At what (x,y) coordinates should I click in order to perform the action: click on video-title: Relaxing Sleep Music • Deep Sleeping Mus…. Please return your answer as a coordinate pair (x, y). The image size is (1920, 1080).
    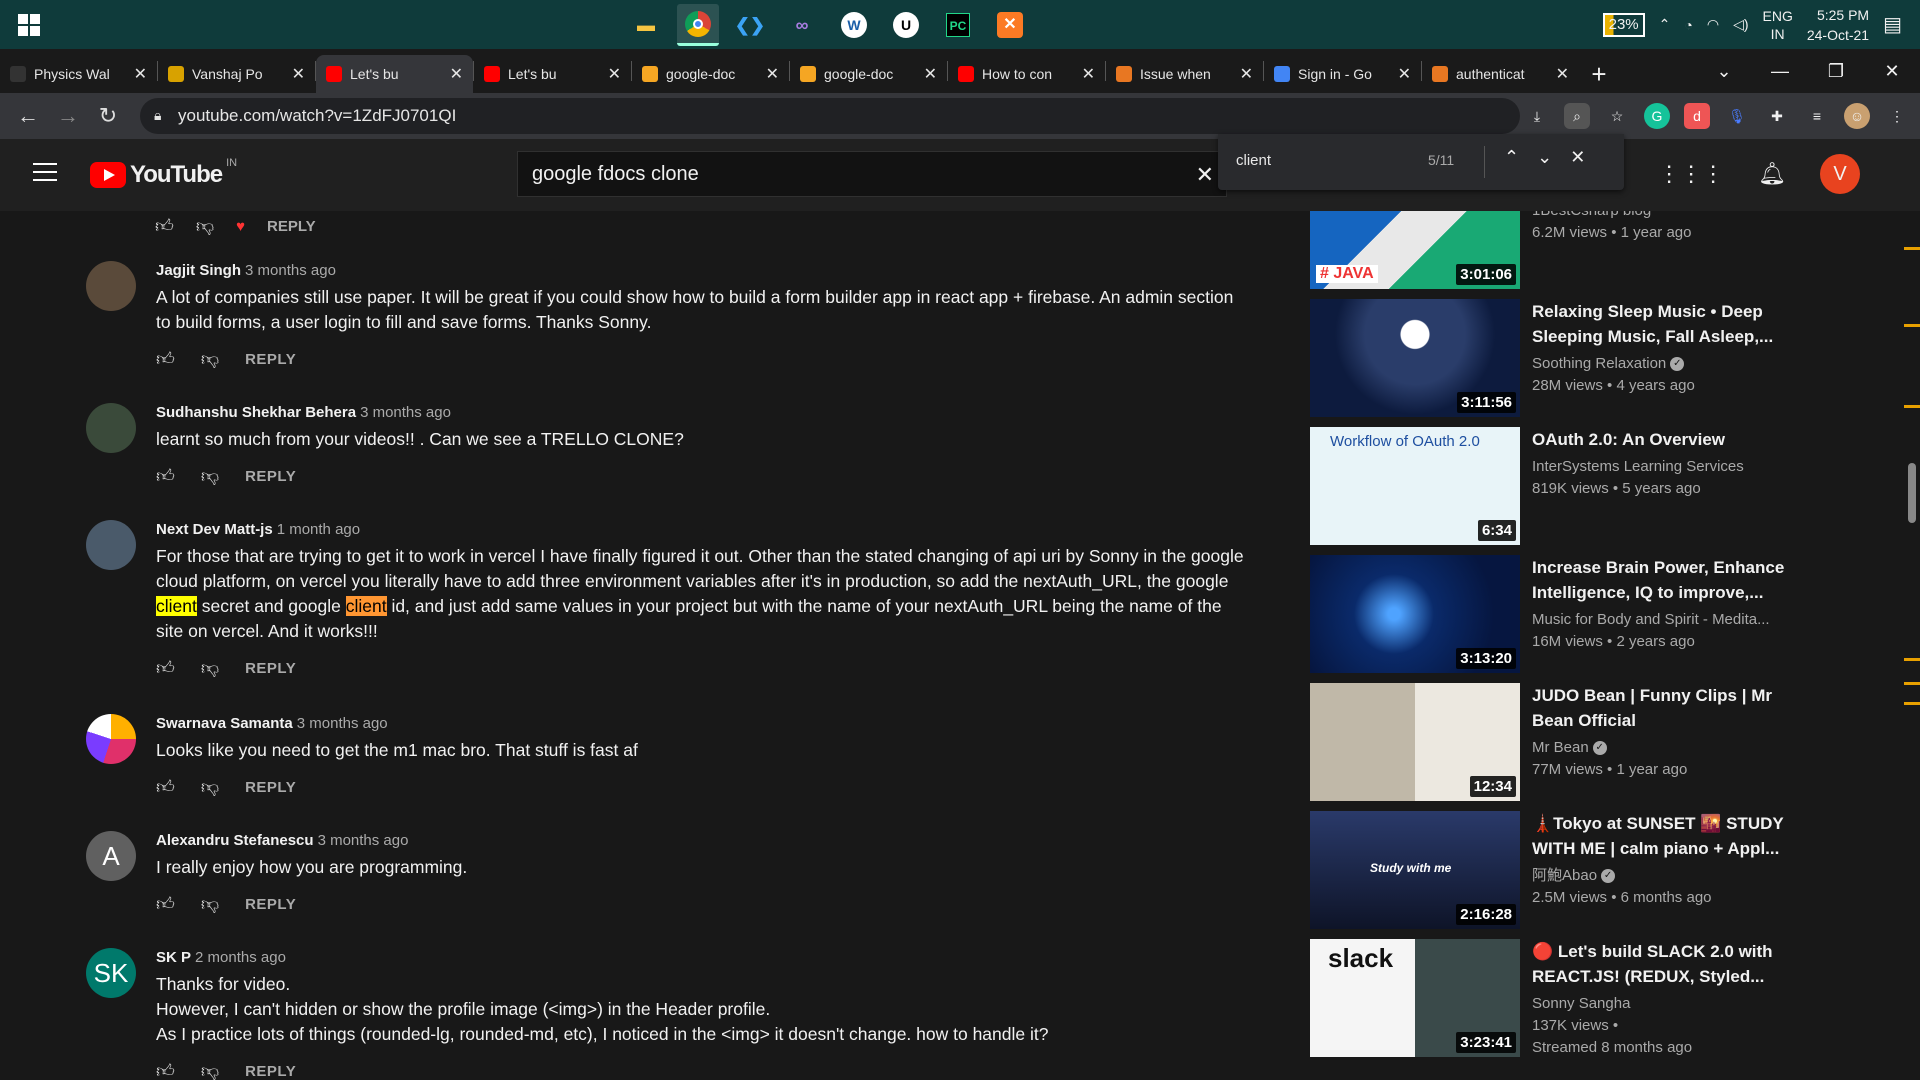
    Looking at the image, I should click on (1662, 324).